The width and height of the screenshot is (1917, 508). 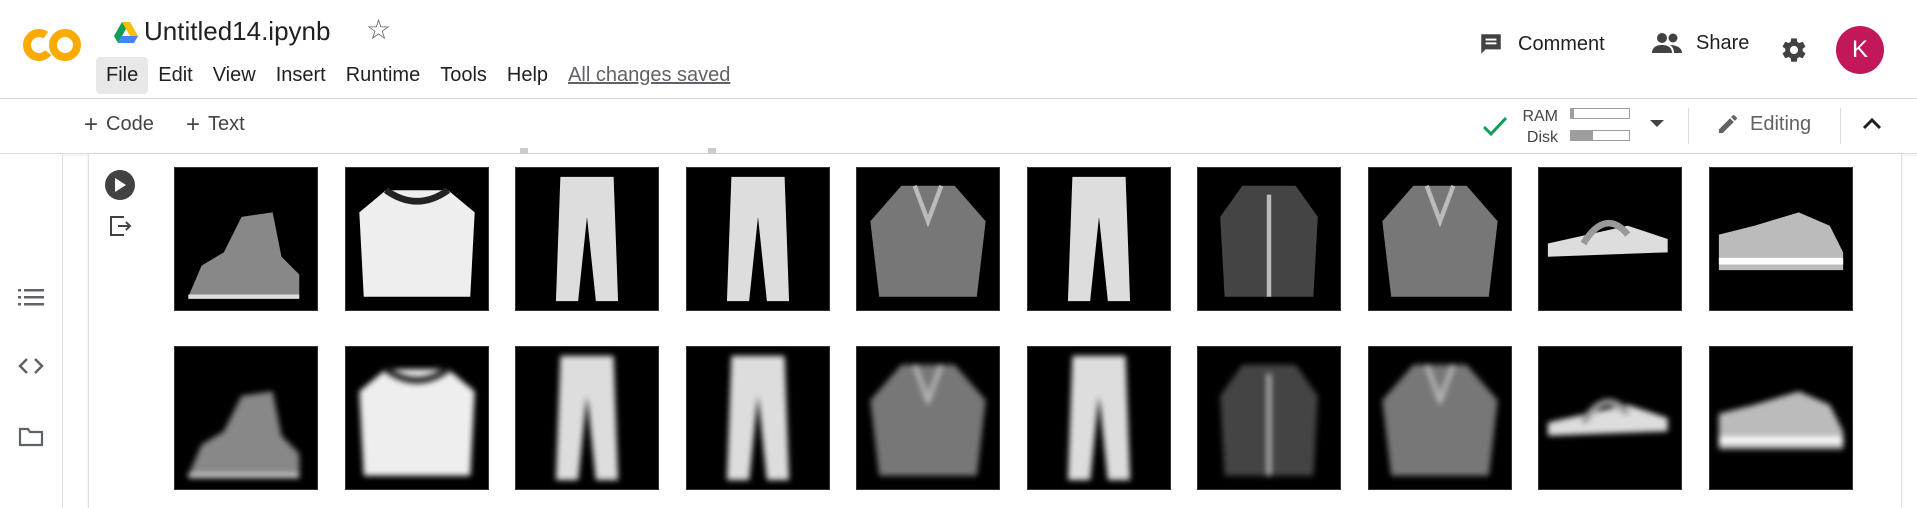 What do you see at coordinates (1610, 418) in the screenshot?
I see `reconstructed-image-sandal` at bounding box center [1610, 418].